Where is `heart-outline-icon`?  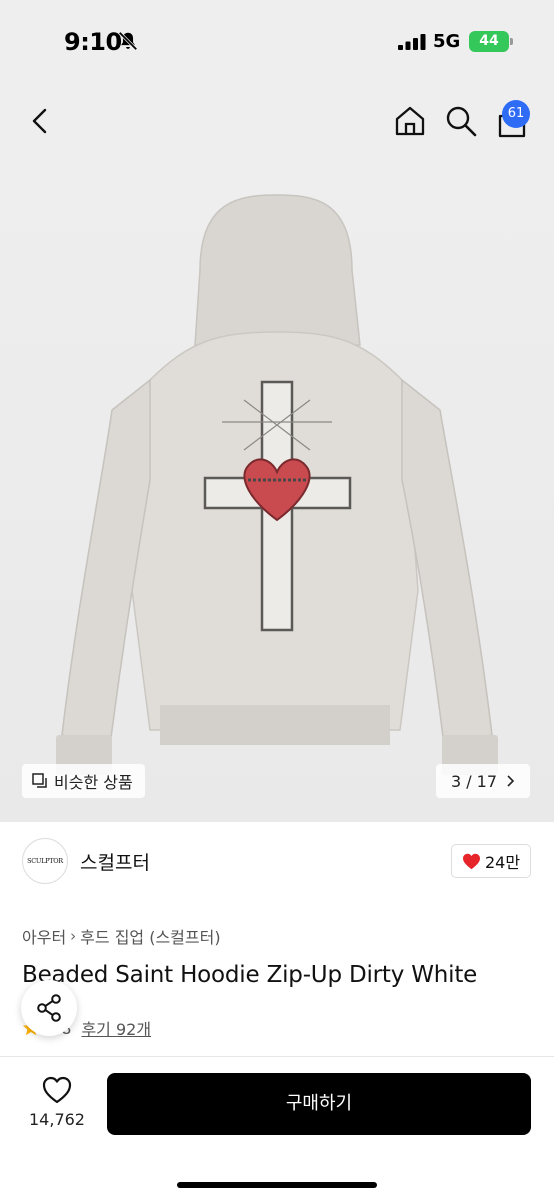
heart-outline-icon is located at coordinates (57, 1090).